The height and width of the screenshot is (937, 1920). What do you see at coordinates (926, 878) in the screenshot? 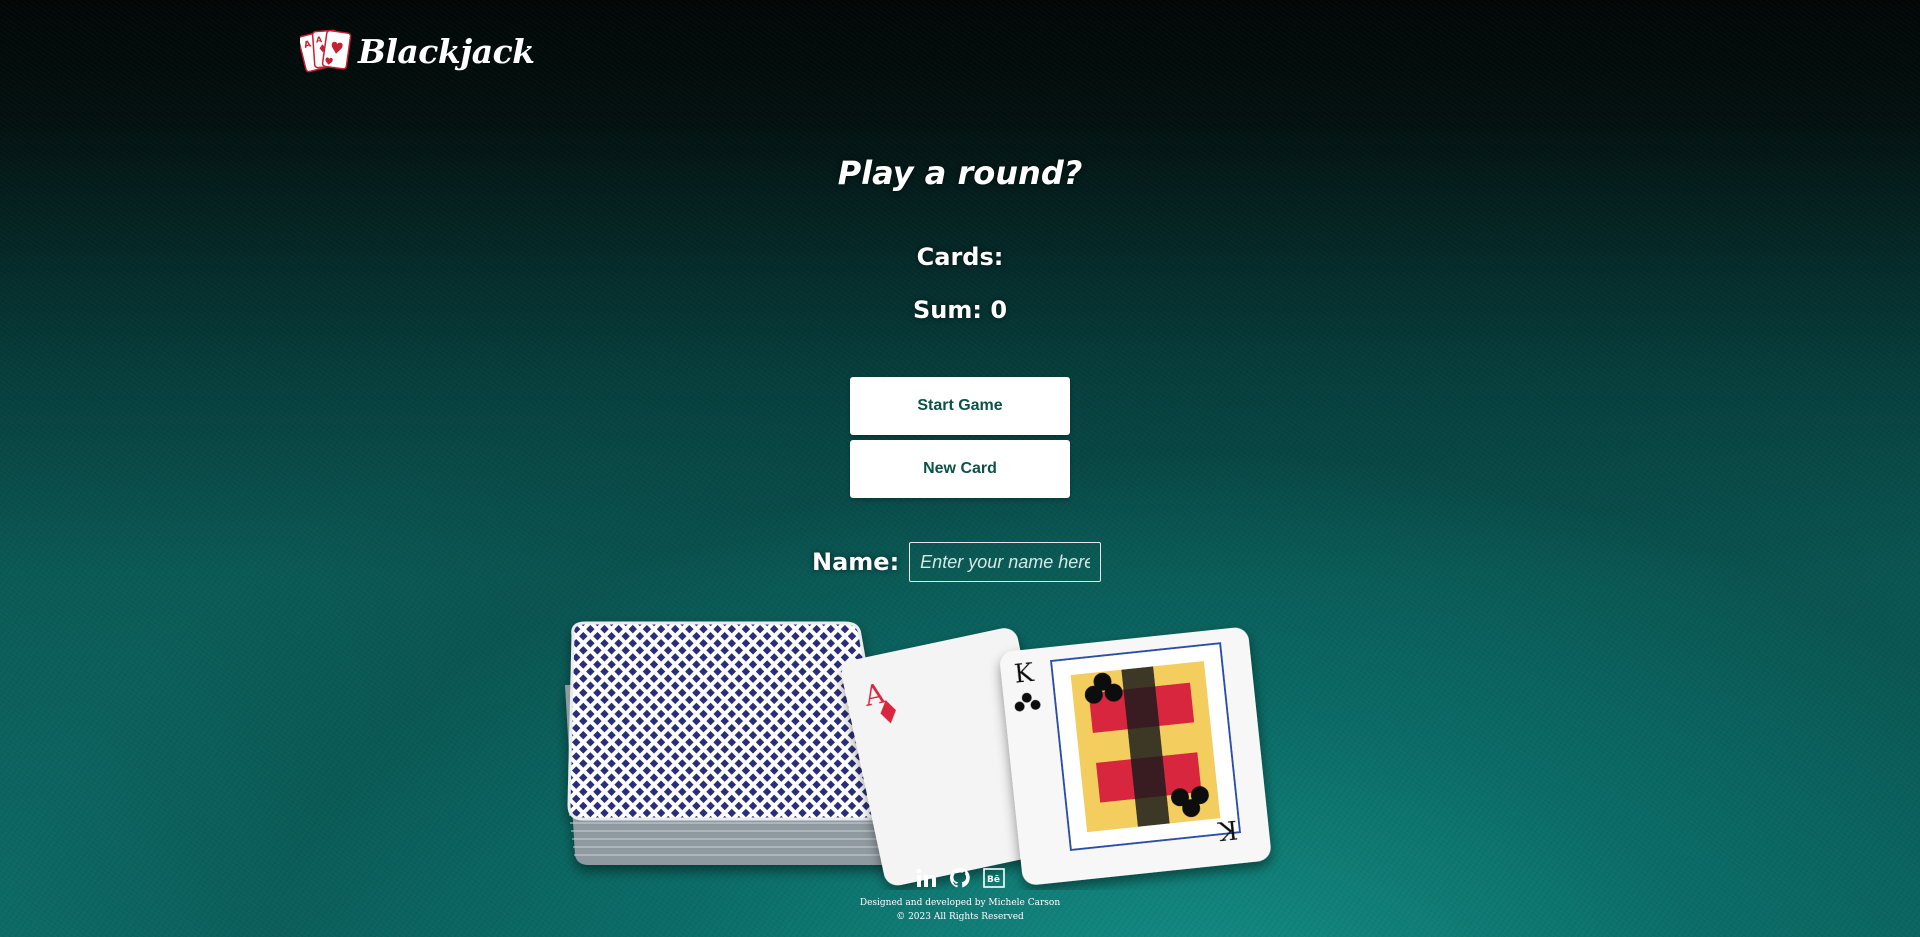
I see `linkedin-icon` at bounding box center [926, 878].